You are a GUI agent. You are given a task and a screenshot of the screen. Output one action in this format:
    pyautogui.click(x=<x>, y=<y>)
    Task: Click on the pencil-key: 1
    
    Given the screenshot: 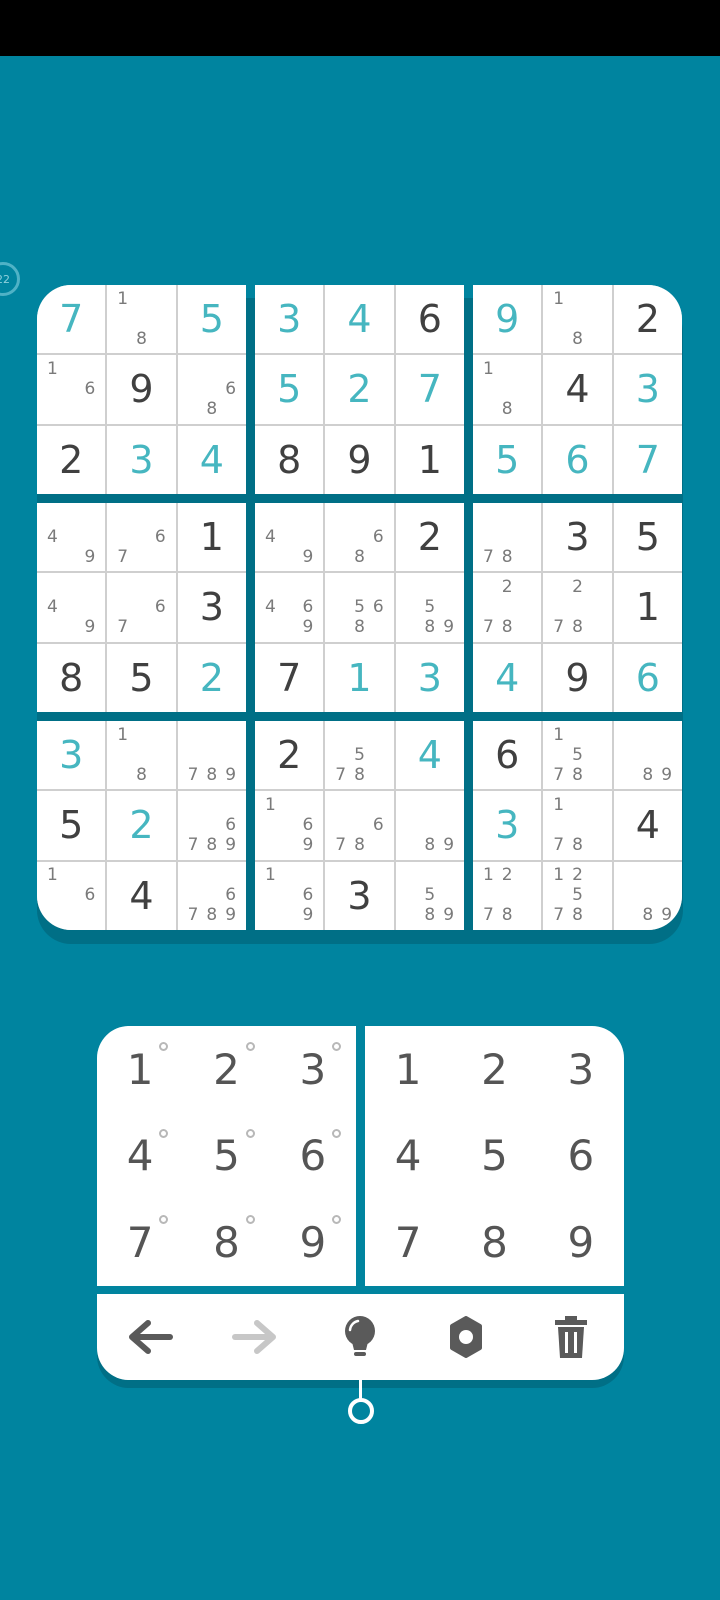 What is the action you would take?
    pyautogui.click(x=140, y=1069)
    